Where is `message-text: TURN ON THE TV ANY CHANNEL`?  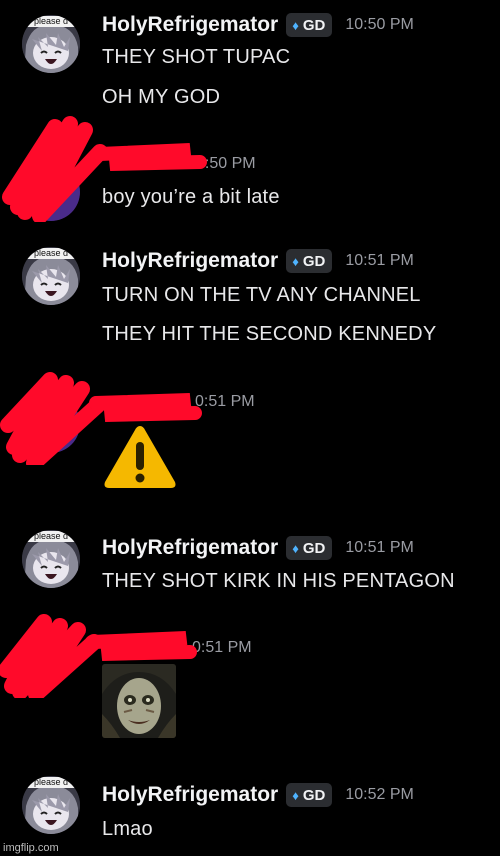 message-text: TURN ON THE TV ANY CHANNEL is located at coordinates (261, 295).